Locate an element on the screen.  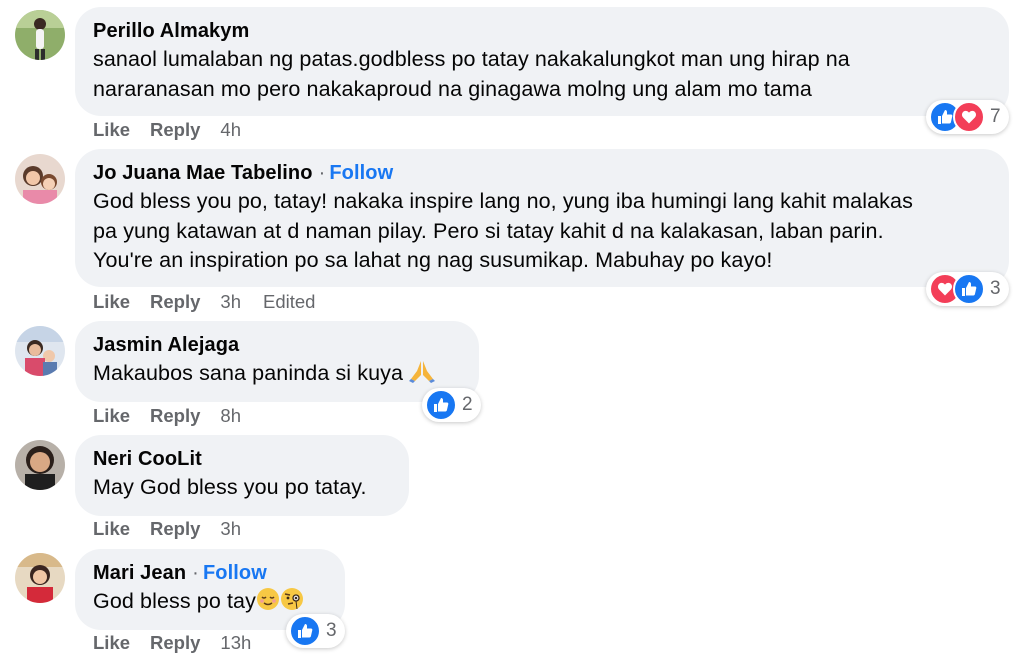
edited-label: Edited is located at coordinates (289, 301).